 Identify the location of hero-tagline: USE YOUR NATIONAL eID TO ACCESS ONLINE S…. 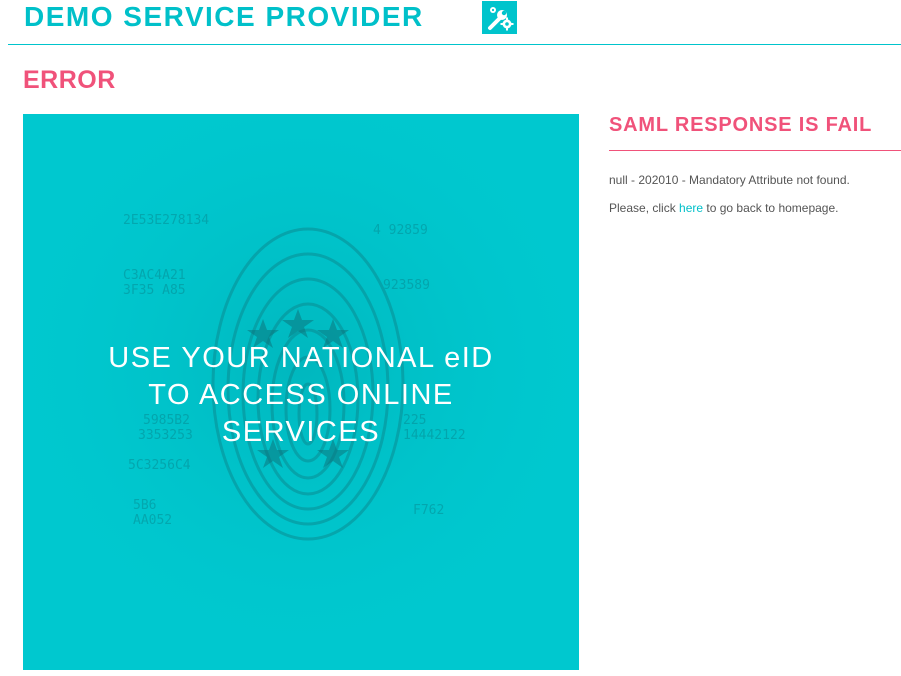
(301, 395).